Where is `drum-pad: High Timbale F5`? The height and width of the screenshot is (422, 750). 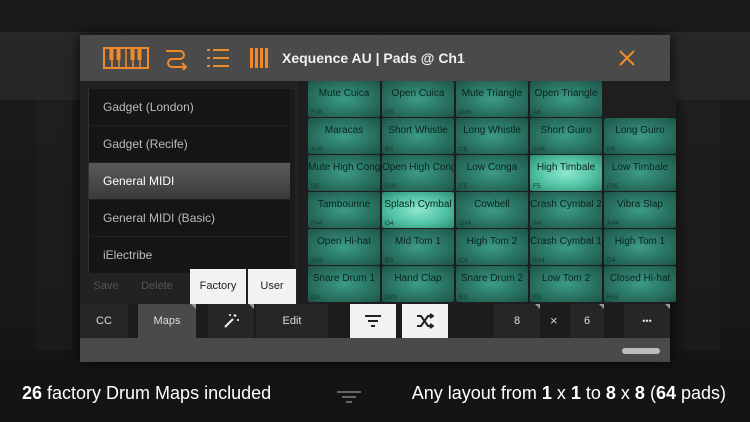 drum-pad: High Timbale F5 is located at coordinates (566, 173).